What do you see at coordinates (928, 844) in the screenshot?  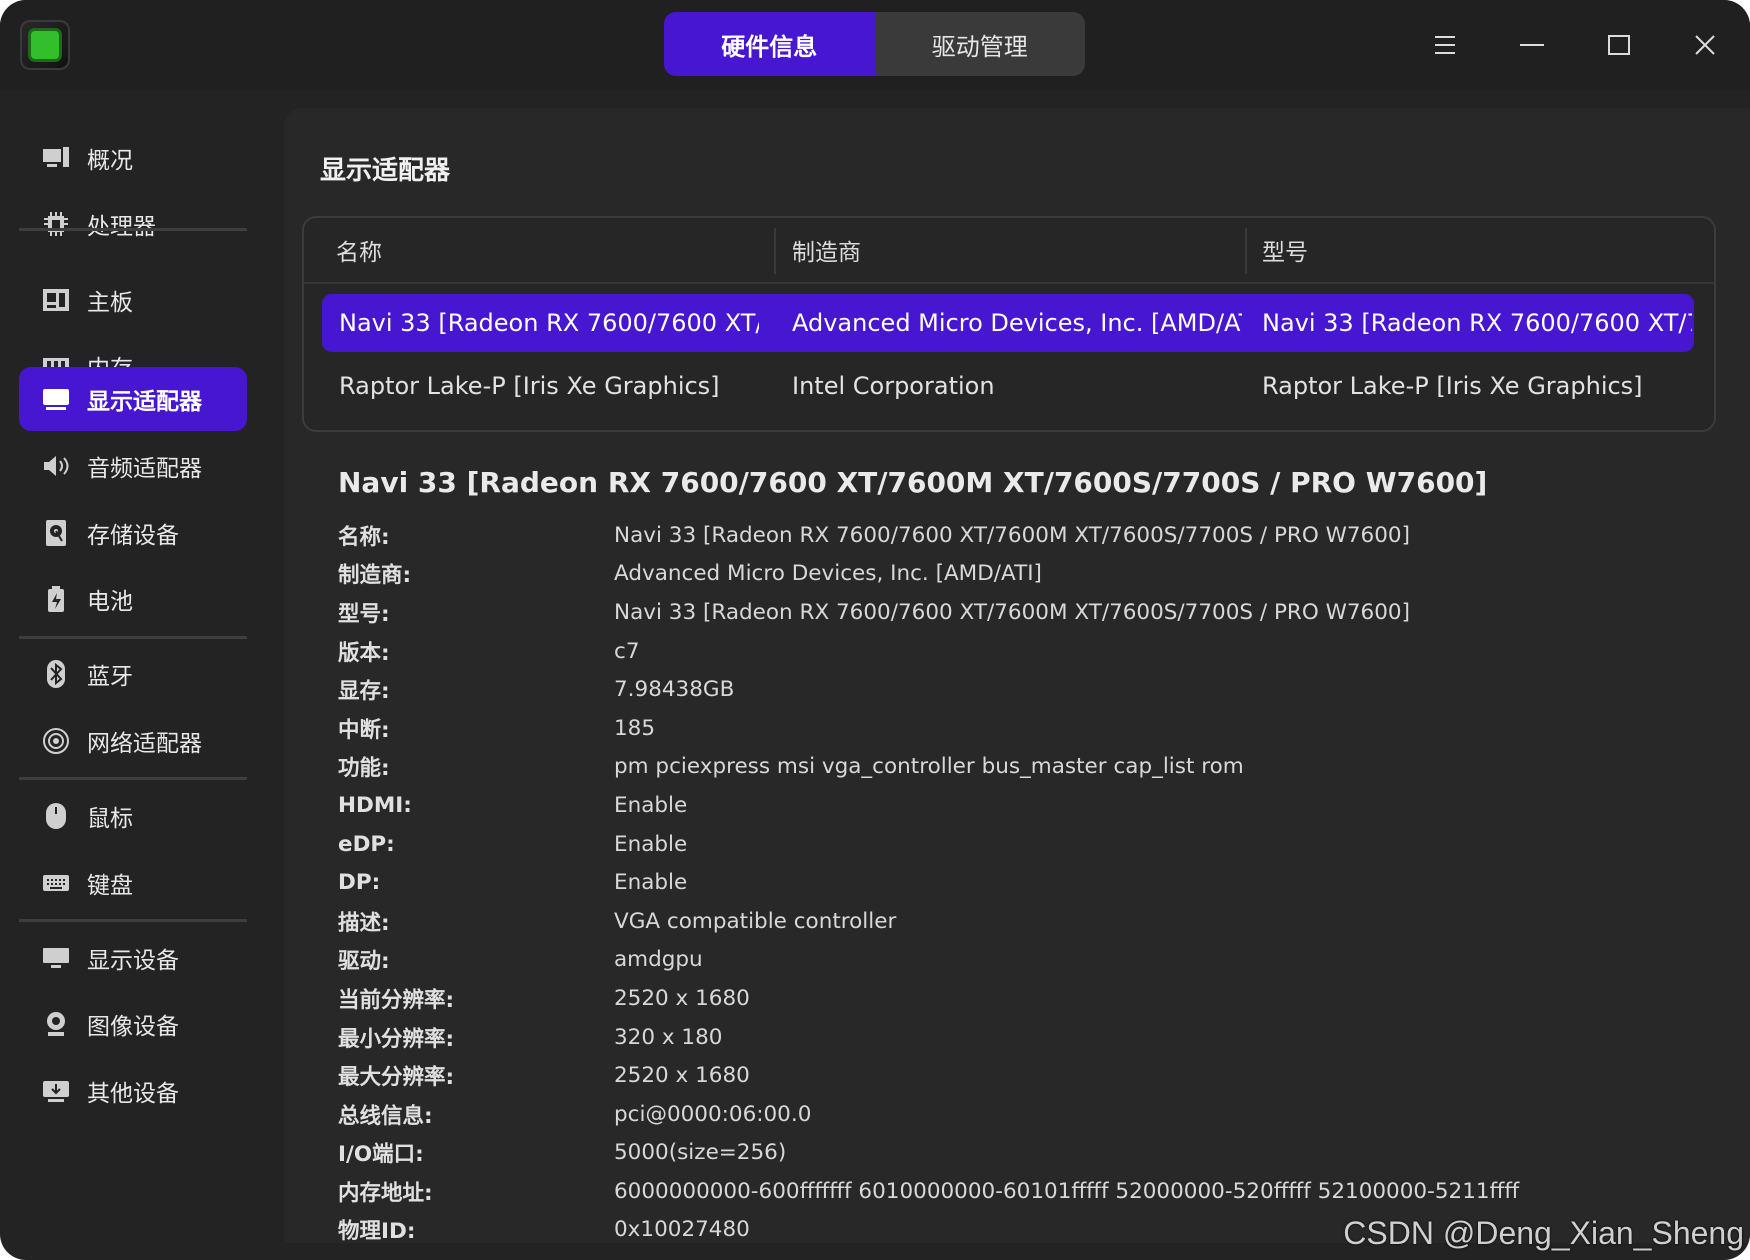 I see `detail-row: eDP: Enable` at bounding box center [928, 844].